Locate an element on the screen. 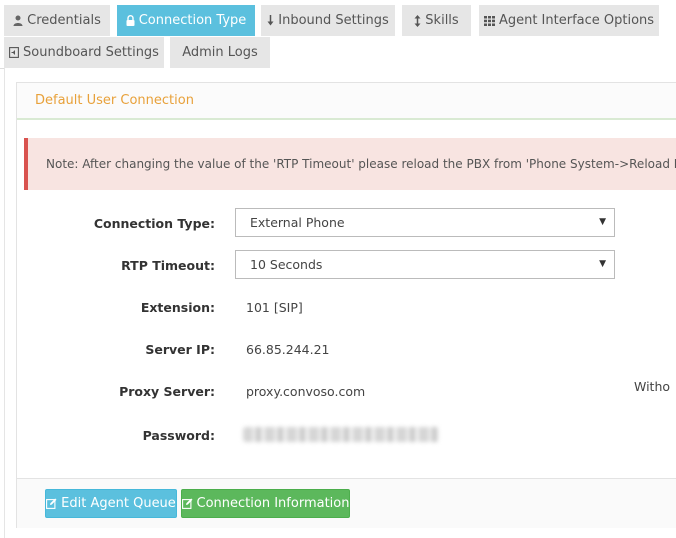  tab-label: Agent Interface Options is located at coordinates (576, 20).